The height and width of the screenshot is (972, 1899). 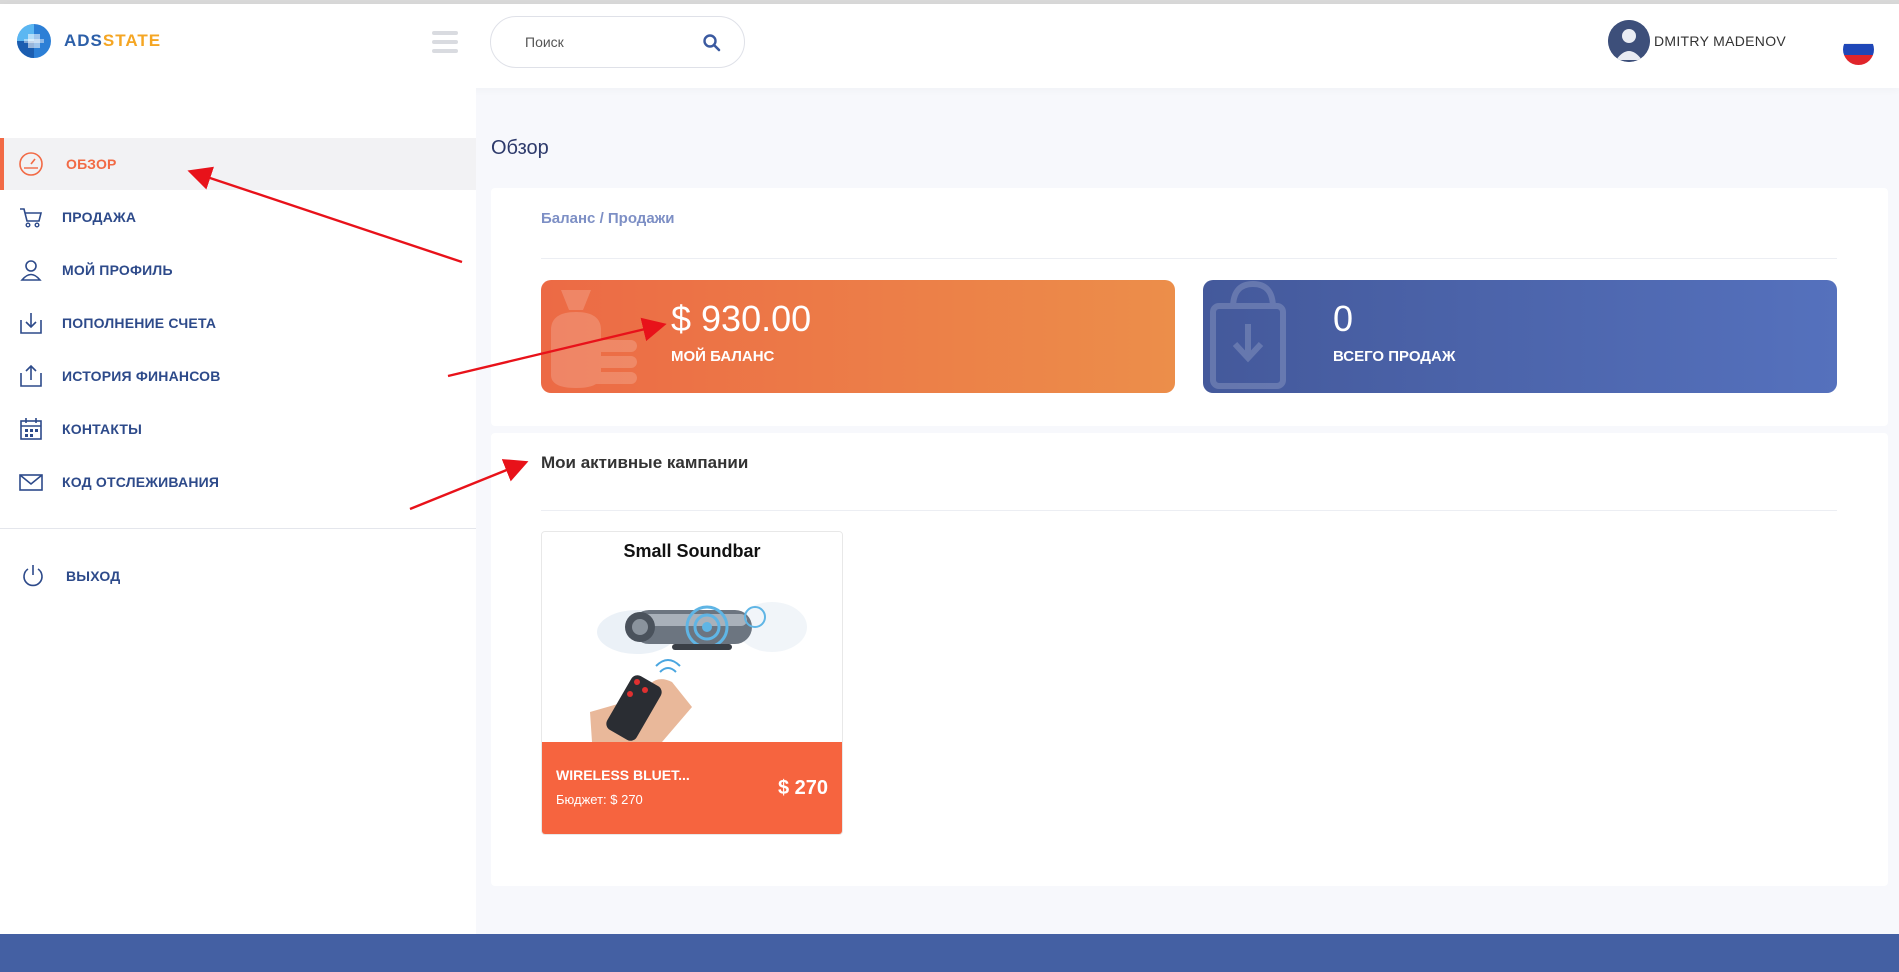 What do you see at coordinates (858, 336) in the screenshot?
I see `balance-stat: $ 930.00 МОЙ БАЛАНС` at bounding box center [858, 336].